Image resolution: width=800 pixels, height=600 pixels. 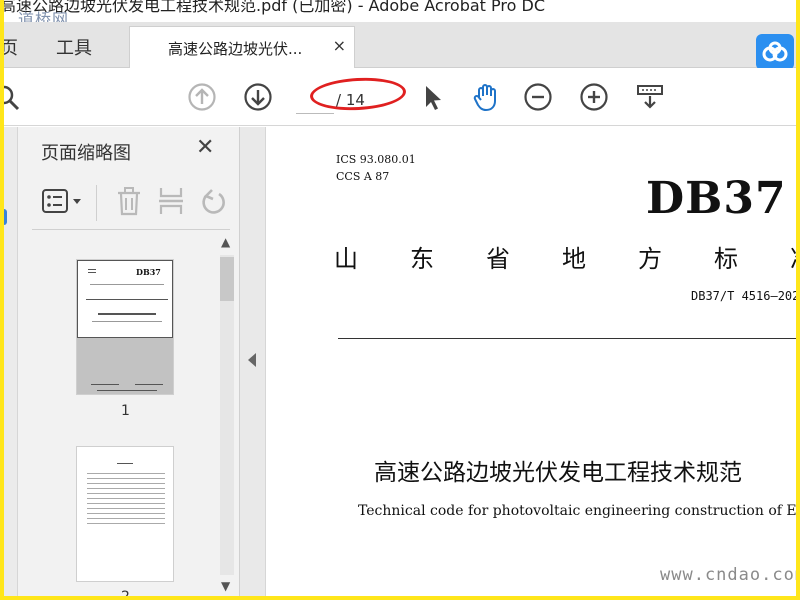 I want to click on doc-standard-code: DB37, so click(x=716, y=198).